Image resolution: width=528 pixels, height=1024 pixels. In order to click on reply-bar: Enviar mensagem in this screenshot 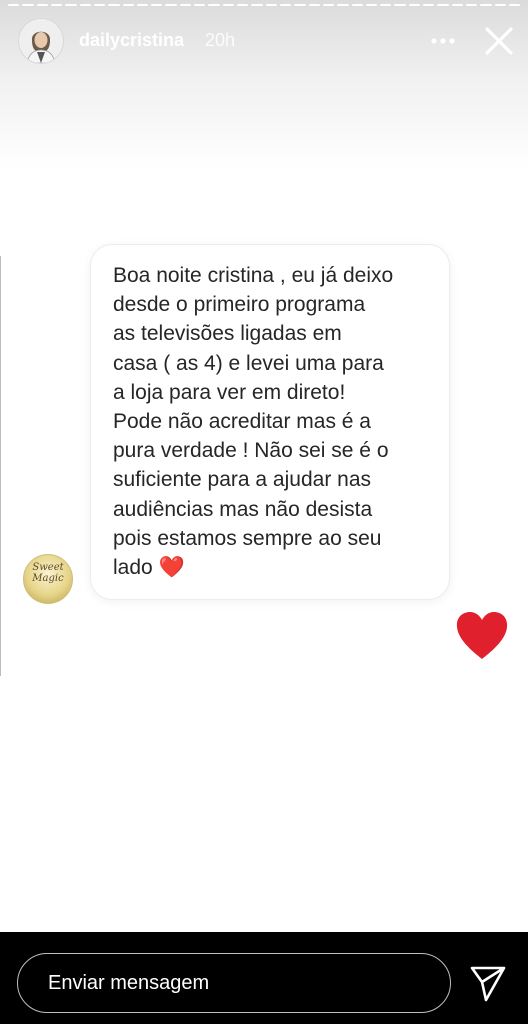, I will do `click(264, 978)`.